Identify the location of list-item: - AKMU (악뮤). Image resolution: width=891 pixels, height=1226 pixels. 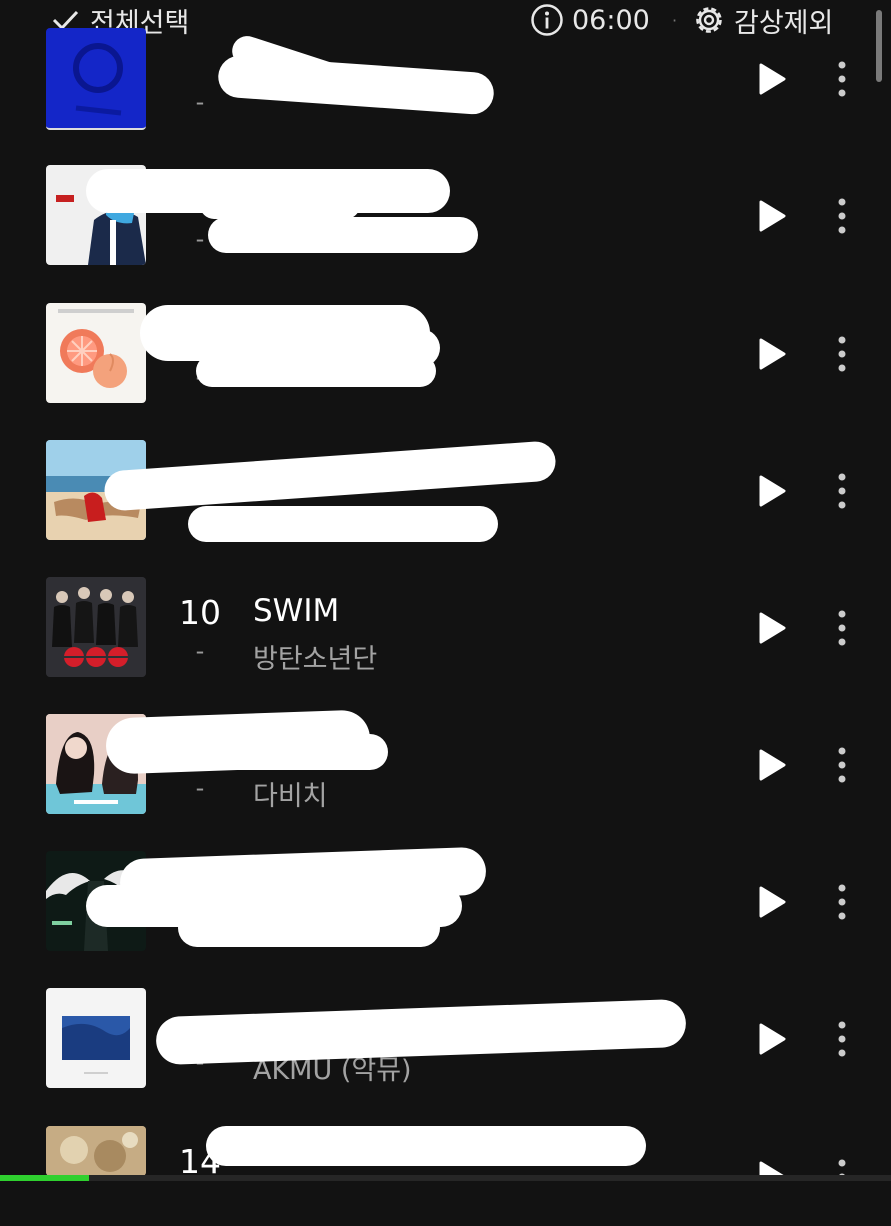
(445, 1038).